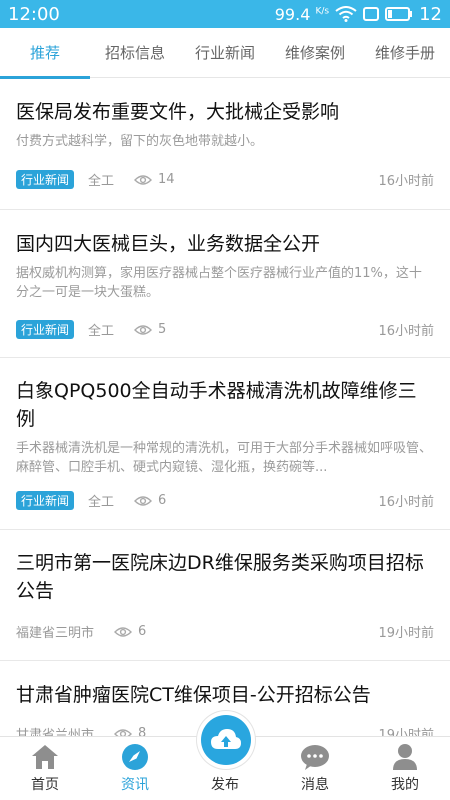 This screenshot has width=450, height=800. What do you see at coordinates (405, 757) in the screenshot?
I see `user-icon` at bounding box center [405, 757].